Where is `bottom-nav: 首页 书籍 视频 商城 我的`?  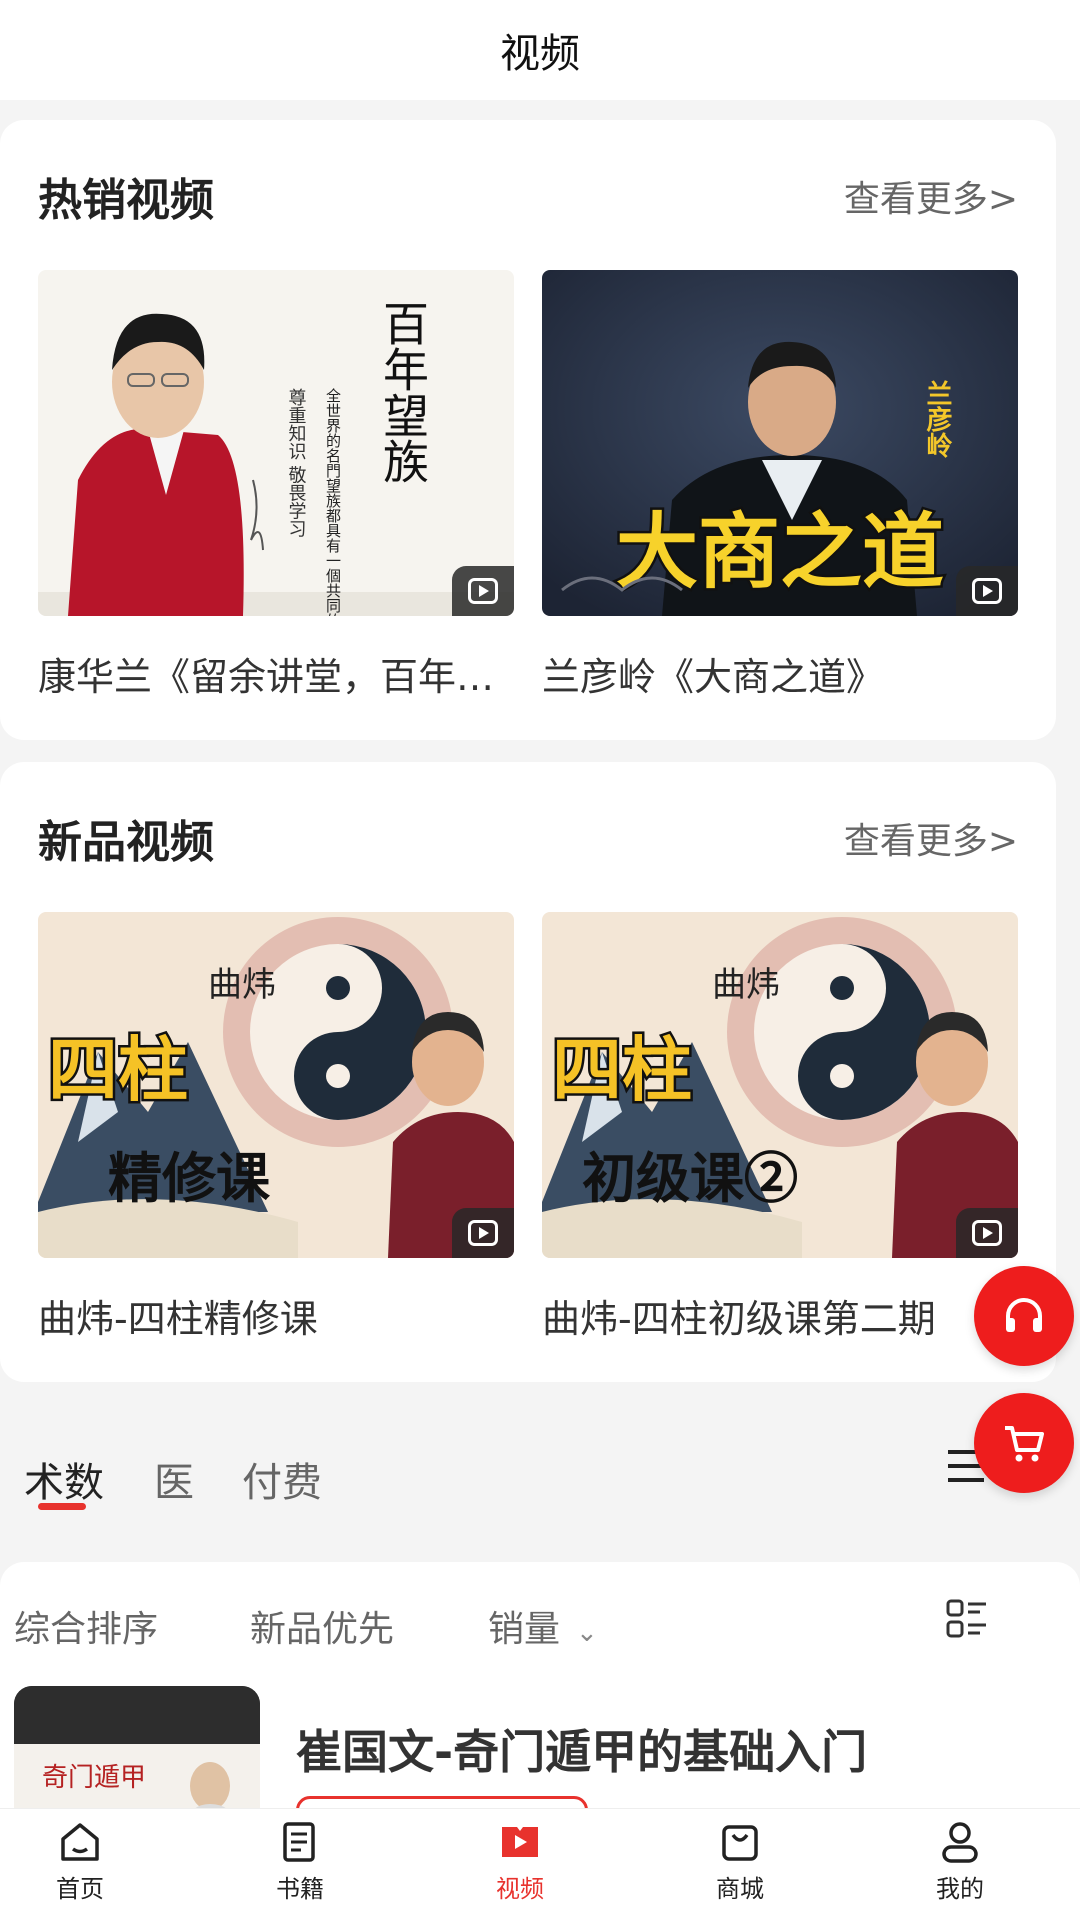 bottom-nav: 首页 书籍 视频 商城 我的 is located at coordinates (540, 1864).